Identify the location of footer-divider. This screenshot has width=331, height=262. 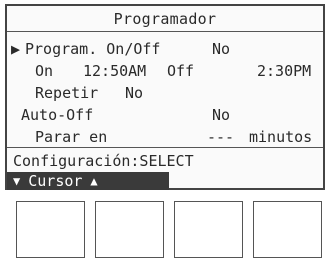
(165, 147).